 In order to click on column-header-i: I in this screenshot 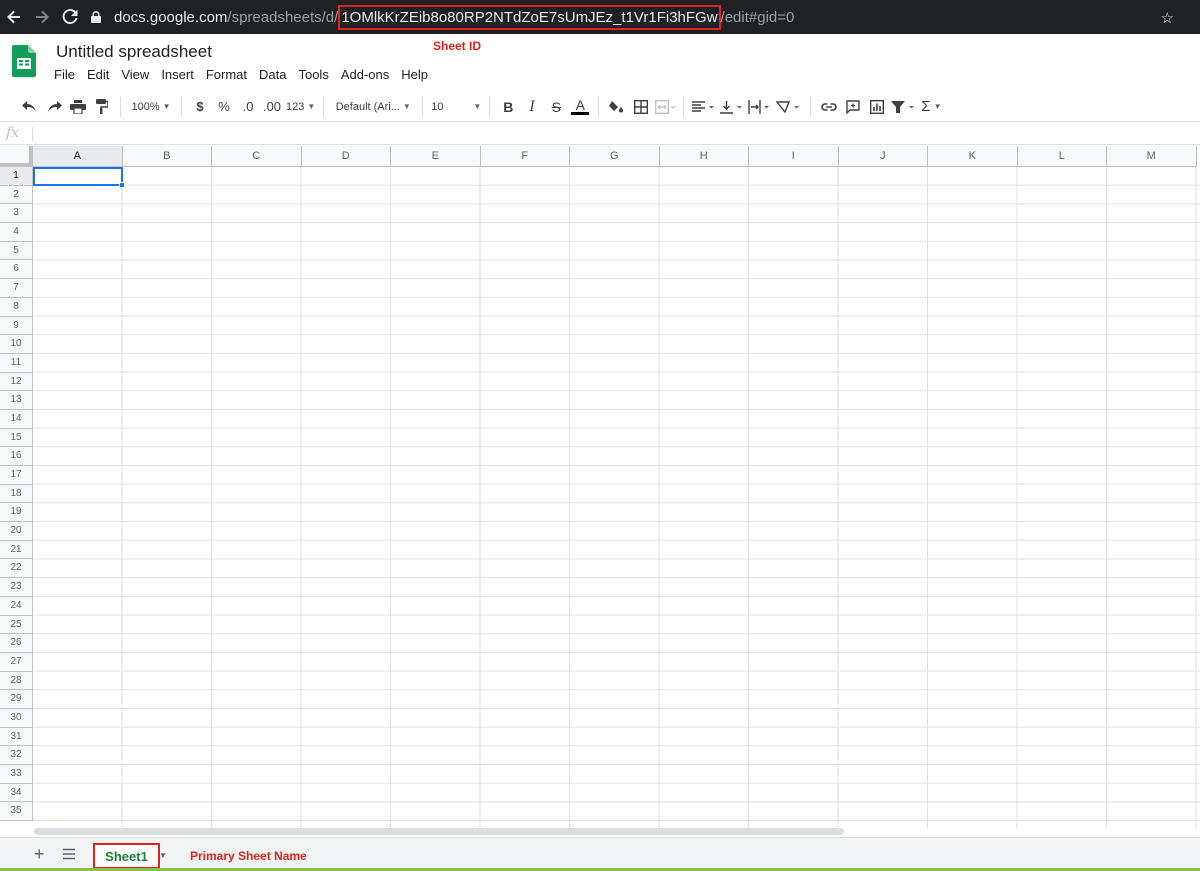, I will do `click(794, 156)`.